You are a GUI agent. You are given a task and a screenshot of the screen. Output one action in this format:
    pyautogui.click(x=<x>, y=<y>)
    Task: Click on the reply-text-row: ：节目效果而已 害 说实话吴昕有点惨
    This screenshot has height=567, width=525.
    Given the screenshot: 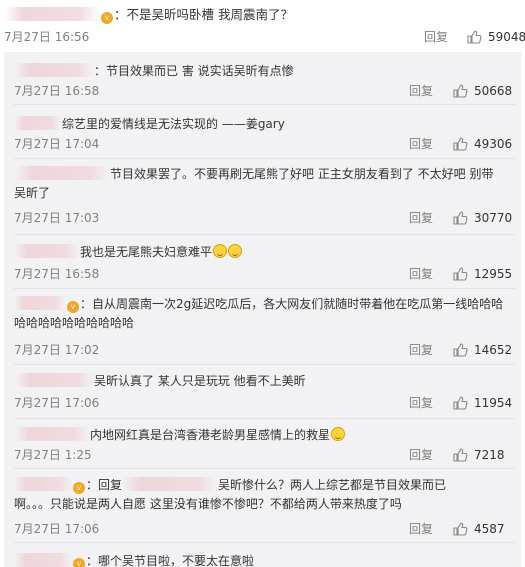 What is the action you would take?
    pyautogui.click(x=264, y=71)
    